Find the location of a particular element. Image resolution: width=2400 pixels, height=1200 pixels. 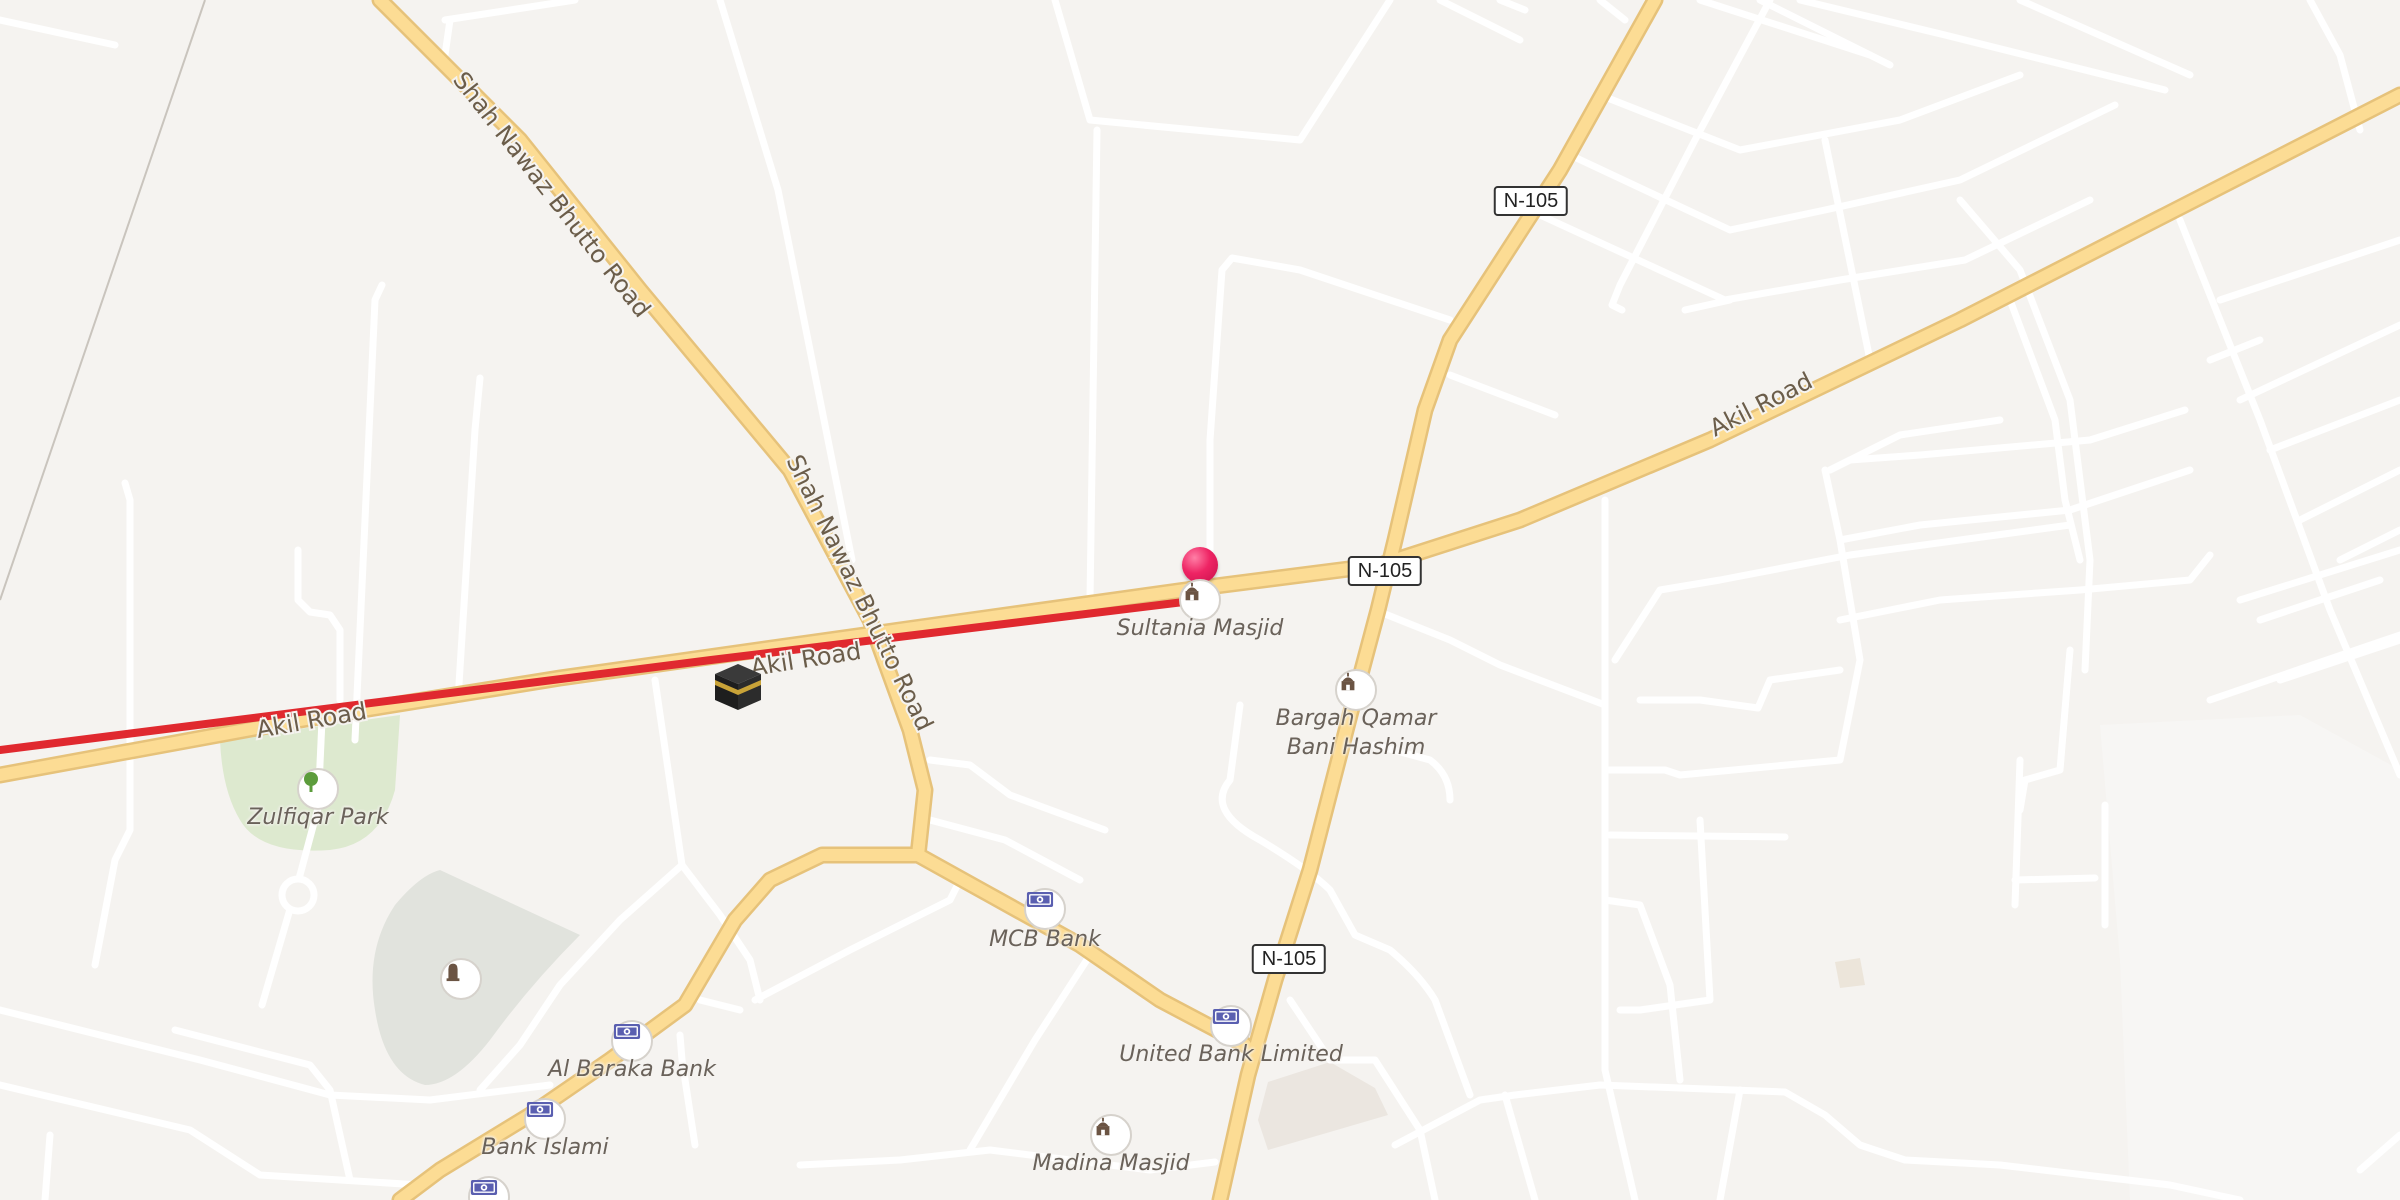

poi-label-al-baraka-bank: Al Baraka Bank is located at coordinates (632, 1069).